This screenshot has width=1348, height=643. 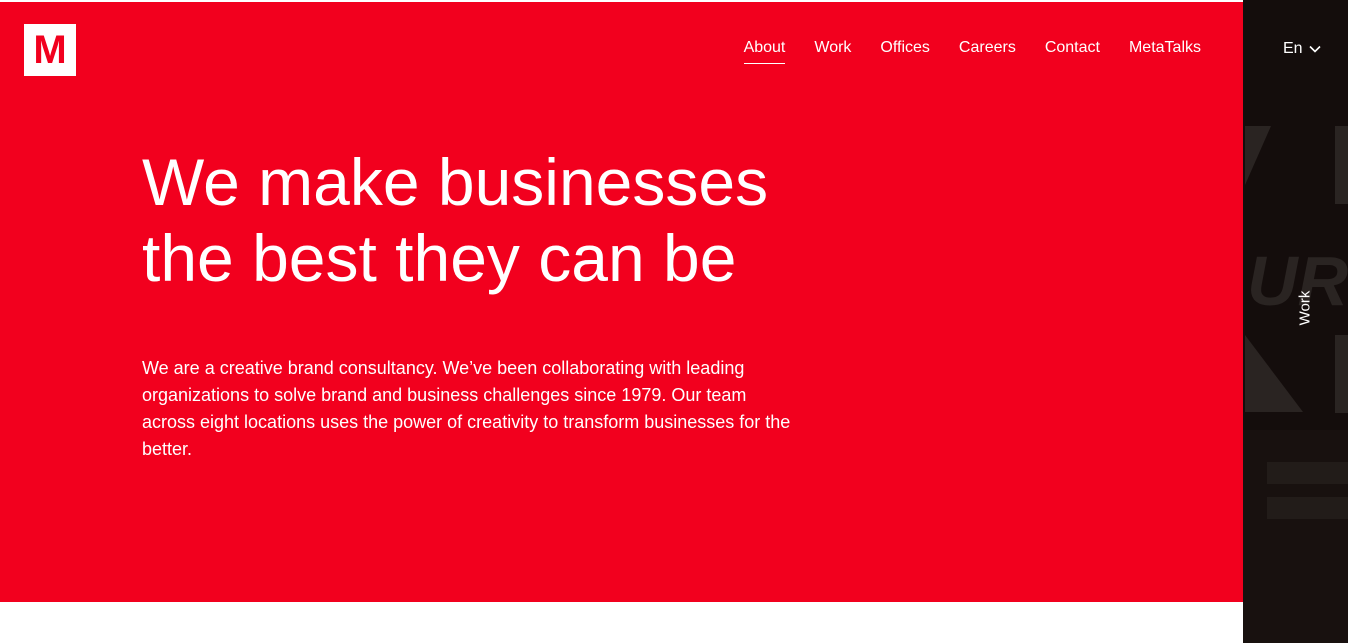 I want to click on work-side-panel: UR / En Work, so click(x=1295, y=321).